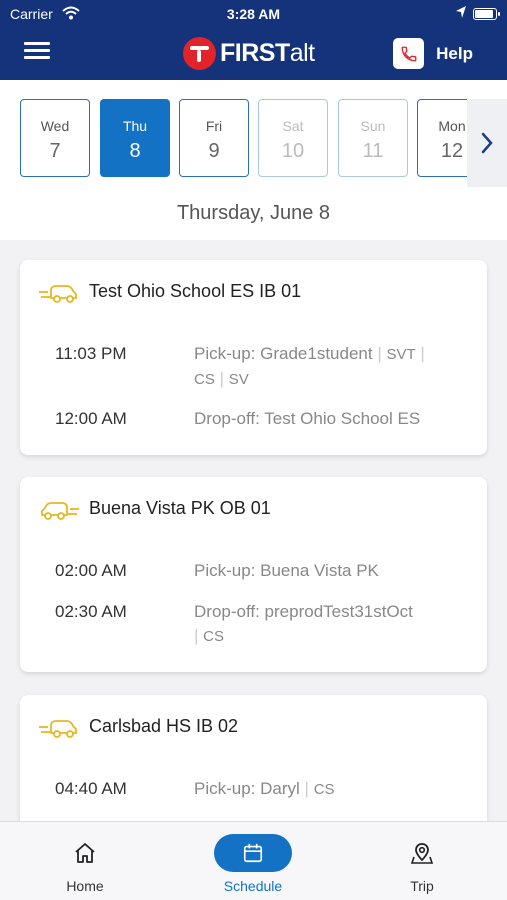 The width and height of the screenshot is (507, 900). I want to click on stop-tag: SV, so click(238, 379).